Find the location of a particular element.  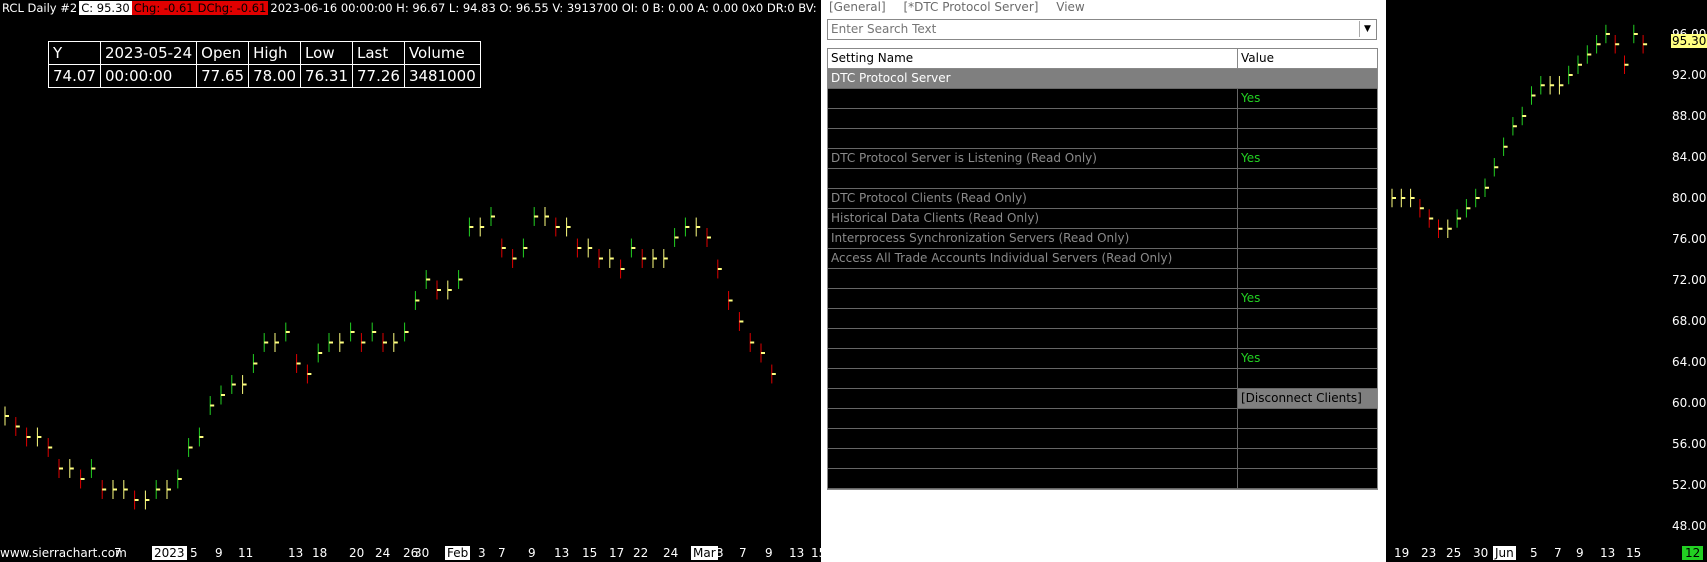

setting-value: Local Computer Only is located at coordinates (1307, 418).